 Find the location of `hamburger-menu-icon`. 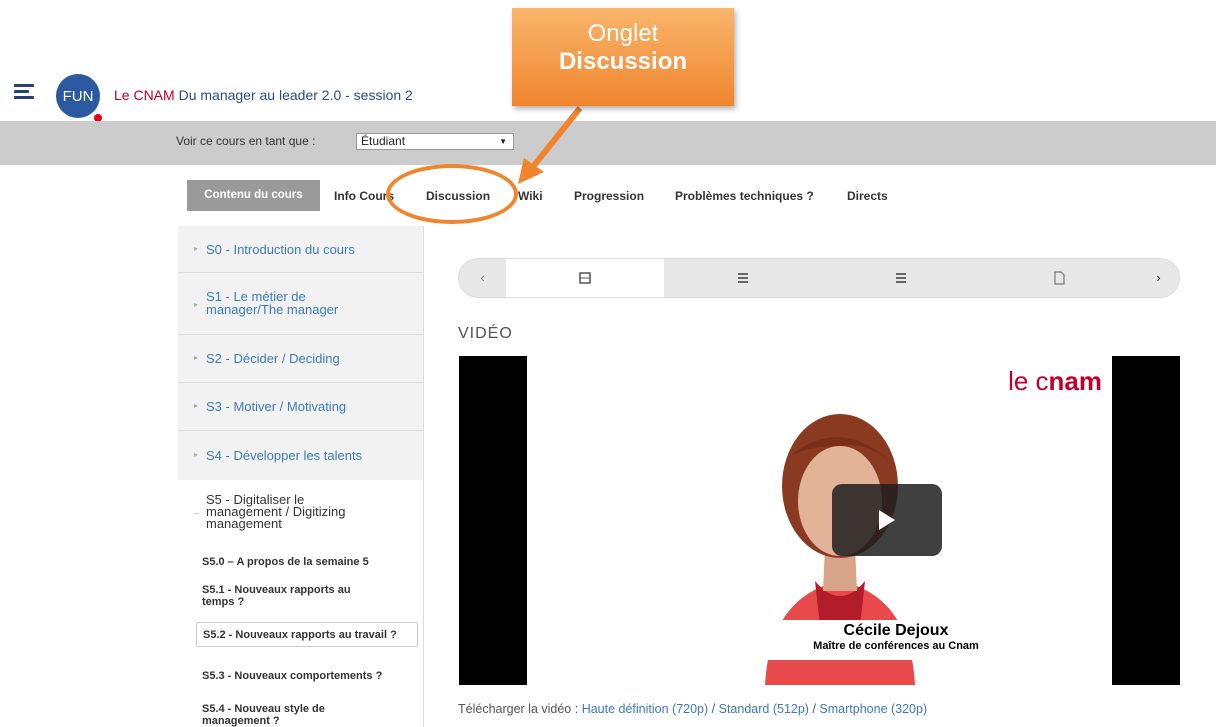

hamburger-menu-icon is located at coordinates (24, 92).